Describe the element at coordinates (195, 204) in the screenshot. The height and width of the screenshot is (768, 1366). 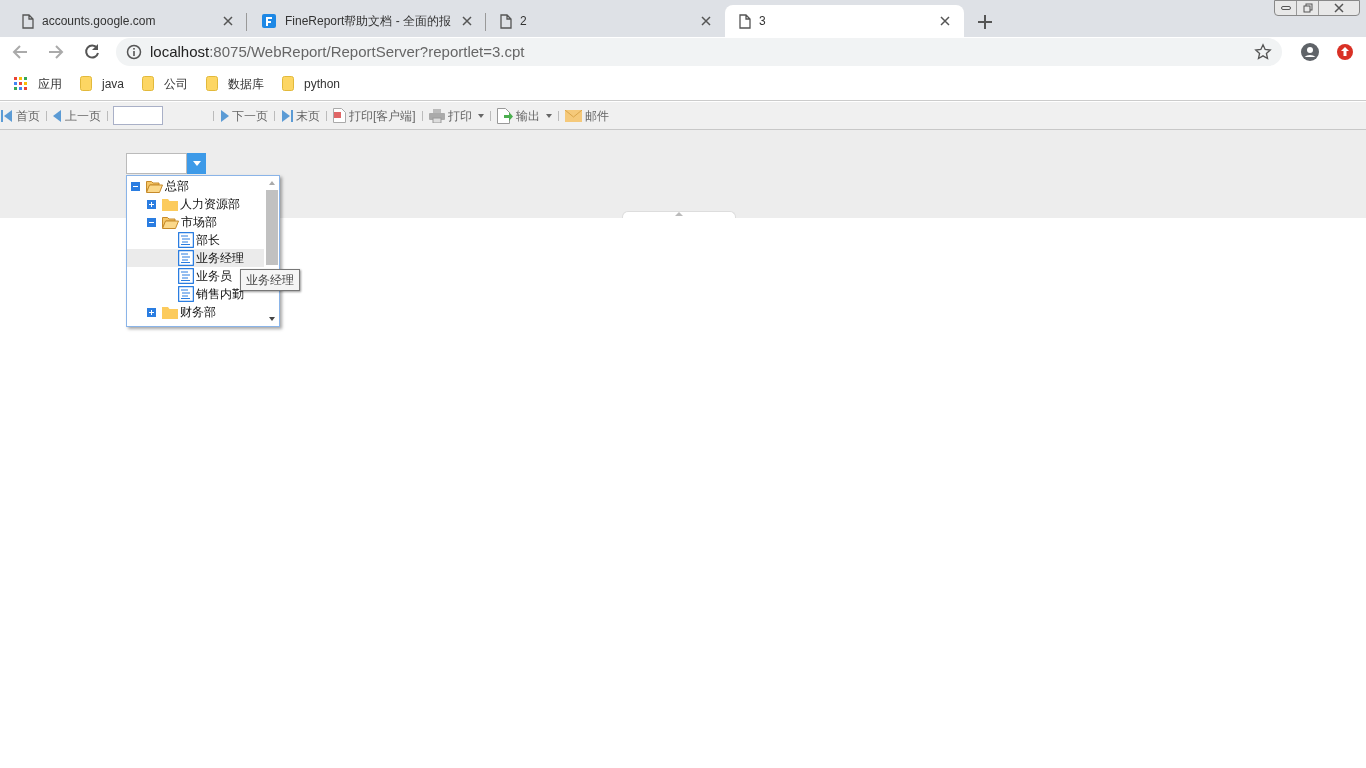
I see `tree-item: 人力资源部` at that location.